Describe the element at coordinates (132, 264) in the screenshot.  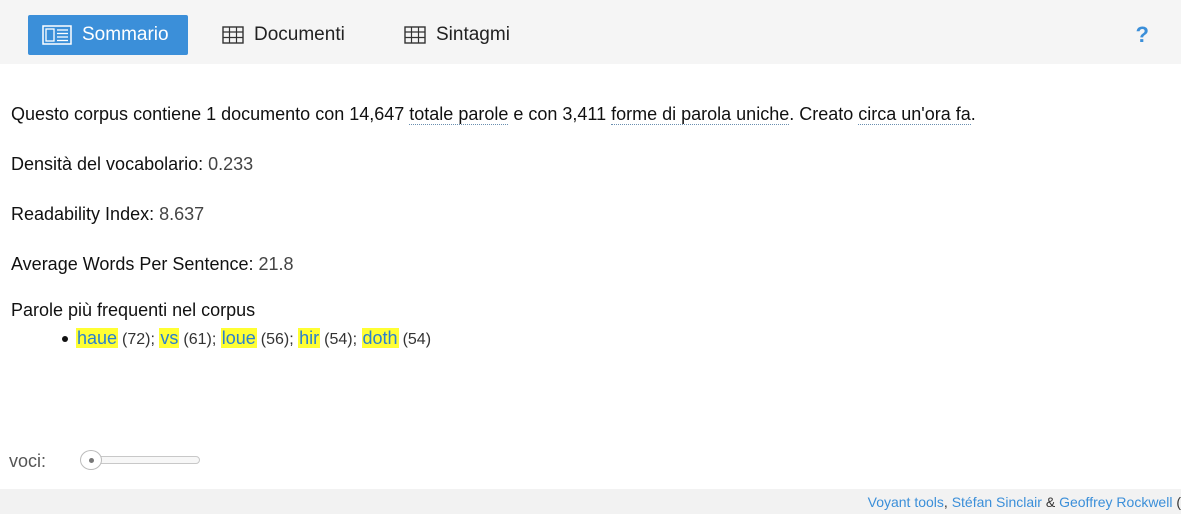
I see `avg-words-label: Average Words Per Sentence:` at that location.